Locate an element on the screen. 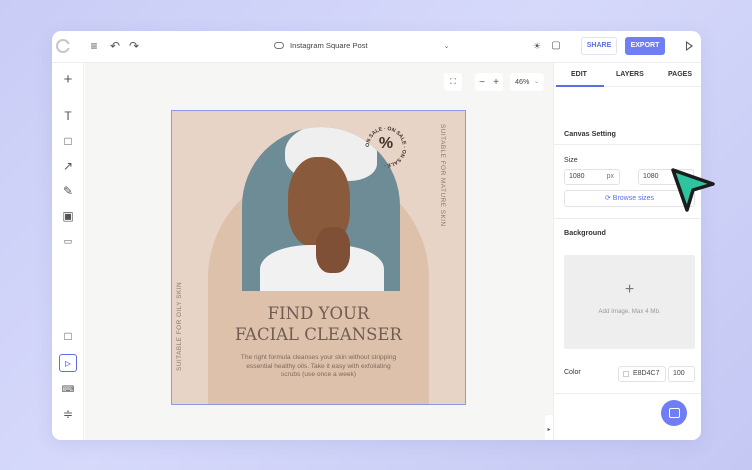 The image size is (752, 470). zoom-level-select: 46% ⌄ is located at coordinates (527, 82).